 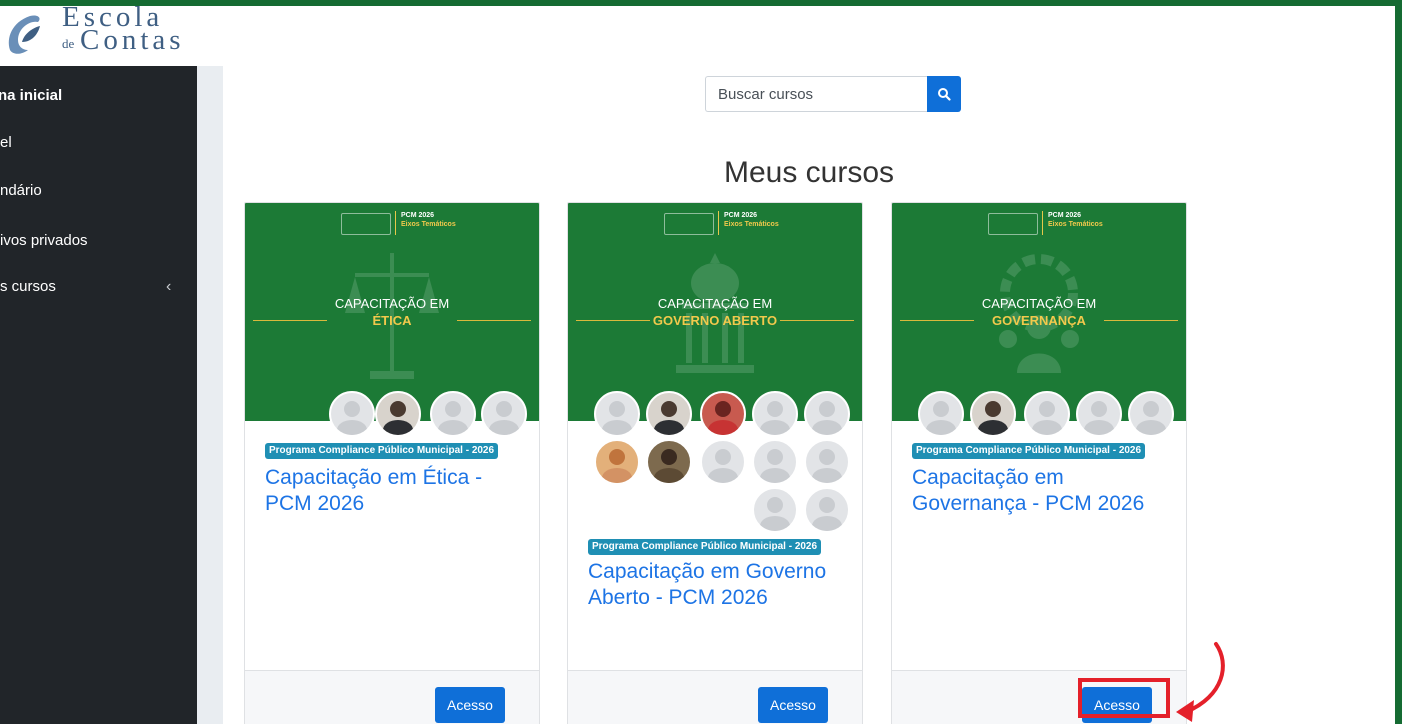 What do you see at coordinates (809, 172) in the screenshot?
I see `page-title: Meus cursos` at bounding box center [809, 172].